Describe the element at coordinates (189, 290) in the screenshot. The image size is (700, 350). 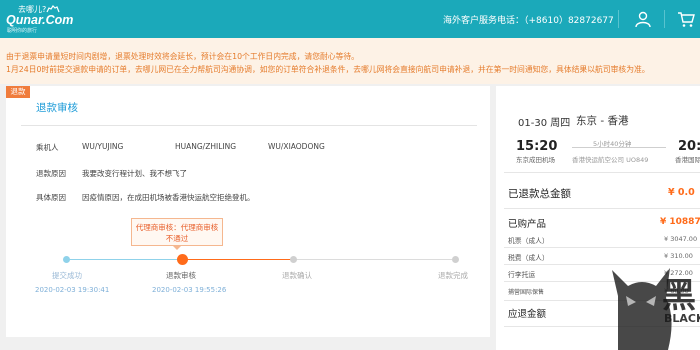
I see `step-time: 2020-02-03 19:55:26` at that location.